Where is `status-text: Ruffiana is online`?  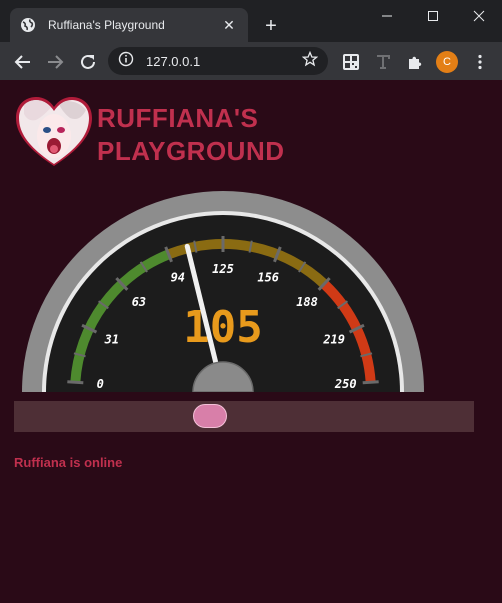 status-text: Ruffiana is online is located at coordinates (68, 462).